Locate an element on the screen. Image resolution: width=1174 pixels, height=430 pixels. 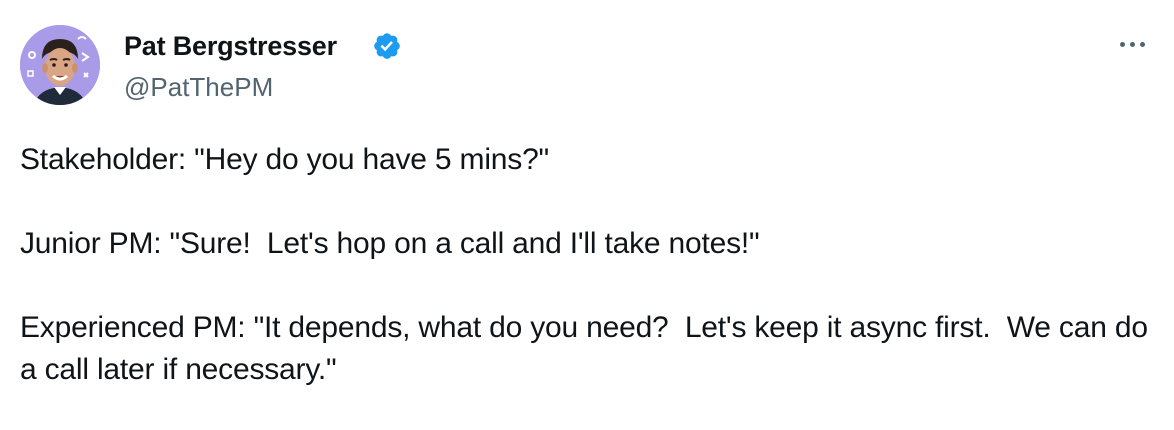
verified-badge-icon is located at coordinates (387, 46).